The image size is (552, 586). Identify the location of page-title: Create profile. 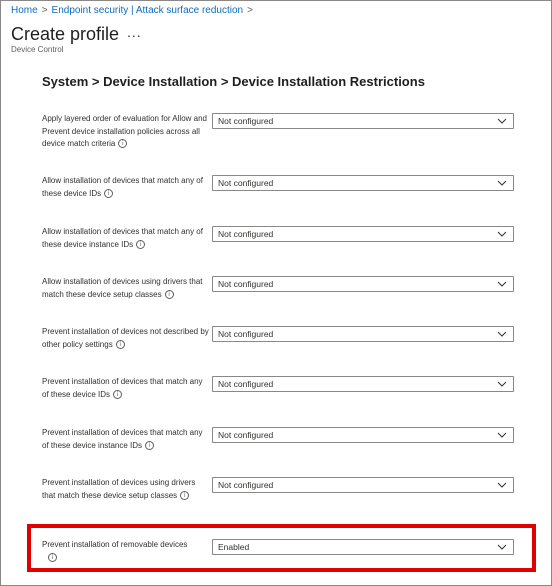
(65, 34).